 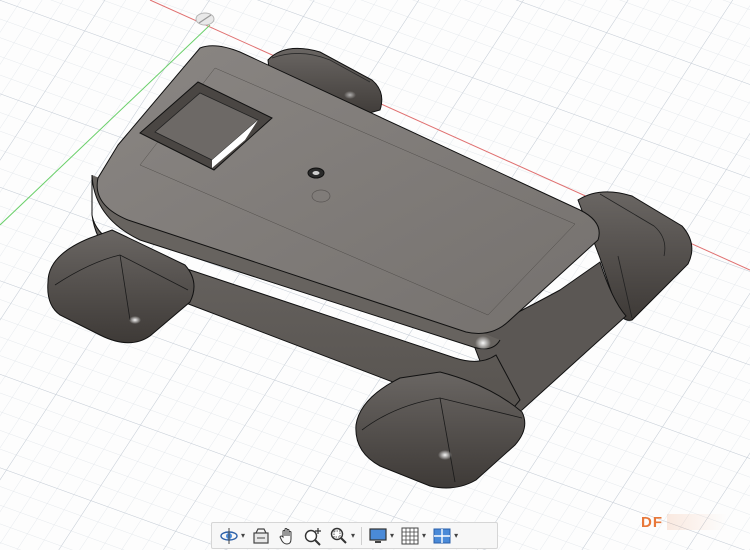 I want to click on zoom-window-icon, so click(x=338, y=535).